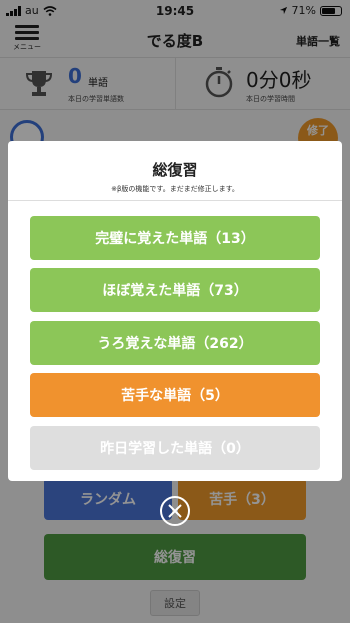  I want to click on vaguely-learned-words-button: うろ覚えな単語（262）, so click(175, 343).